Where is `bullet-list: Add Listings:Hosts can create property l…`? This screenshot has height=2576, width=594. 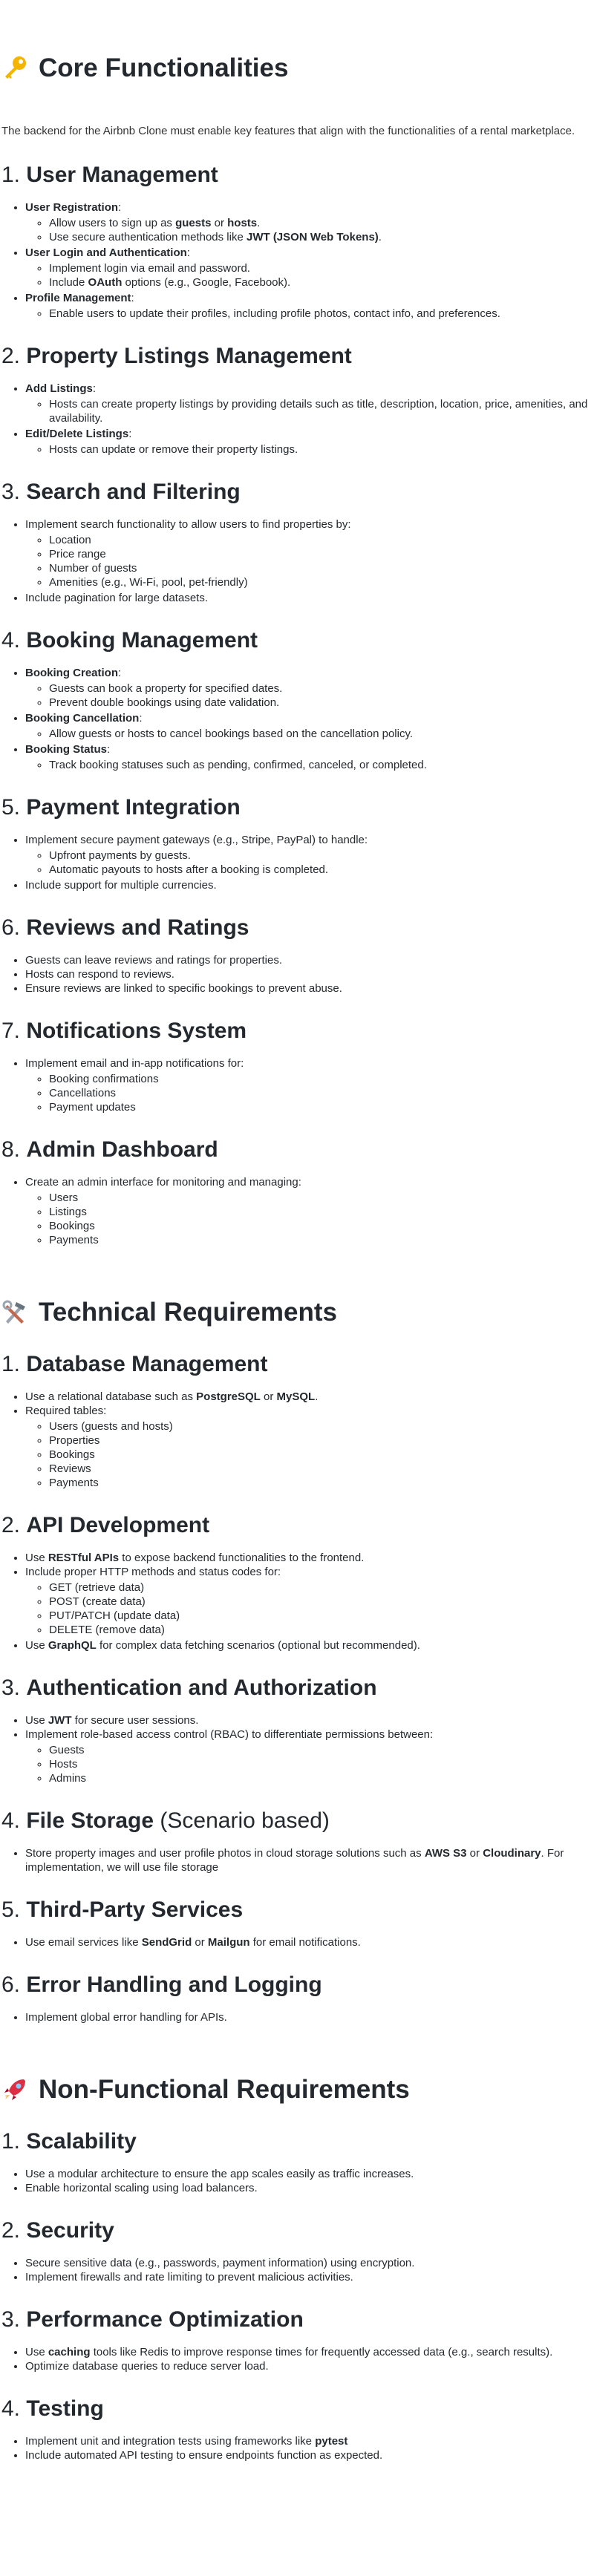 bullet-list: Add Listings:Hosts can create property l… is located at coordinates (297, 419).